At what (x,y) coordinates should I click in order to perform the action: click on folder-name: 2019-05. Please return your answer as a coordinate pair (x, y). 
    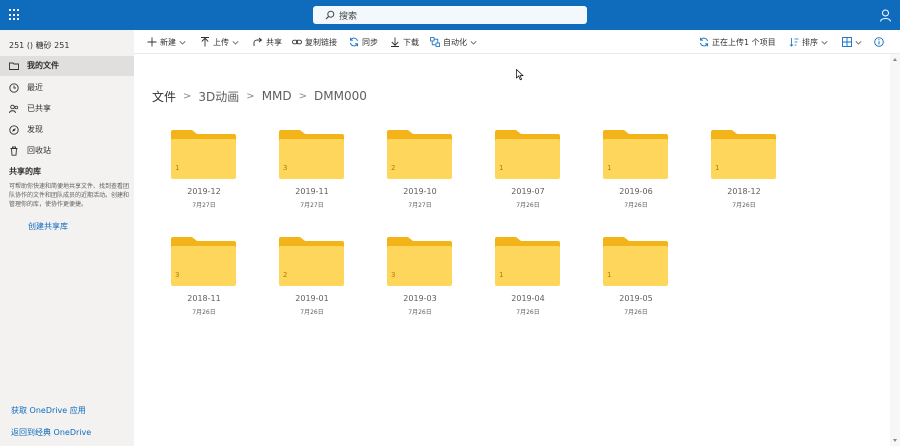
    Looking at the image, I should click on (636, 298).